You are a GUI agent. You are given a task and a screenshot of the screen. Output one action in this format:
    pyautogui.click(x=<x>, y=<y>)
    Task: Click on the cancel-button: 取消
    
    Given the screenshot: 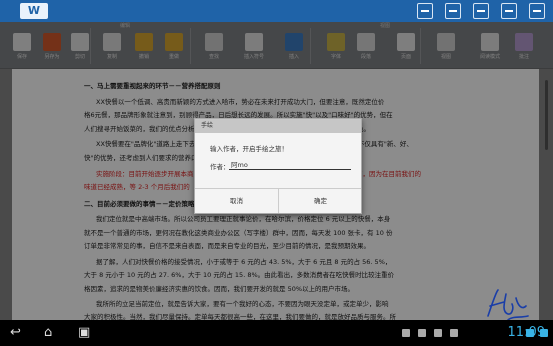 What is the action you would take?
    pyautogui.click(x=236, y=201)
    